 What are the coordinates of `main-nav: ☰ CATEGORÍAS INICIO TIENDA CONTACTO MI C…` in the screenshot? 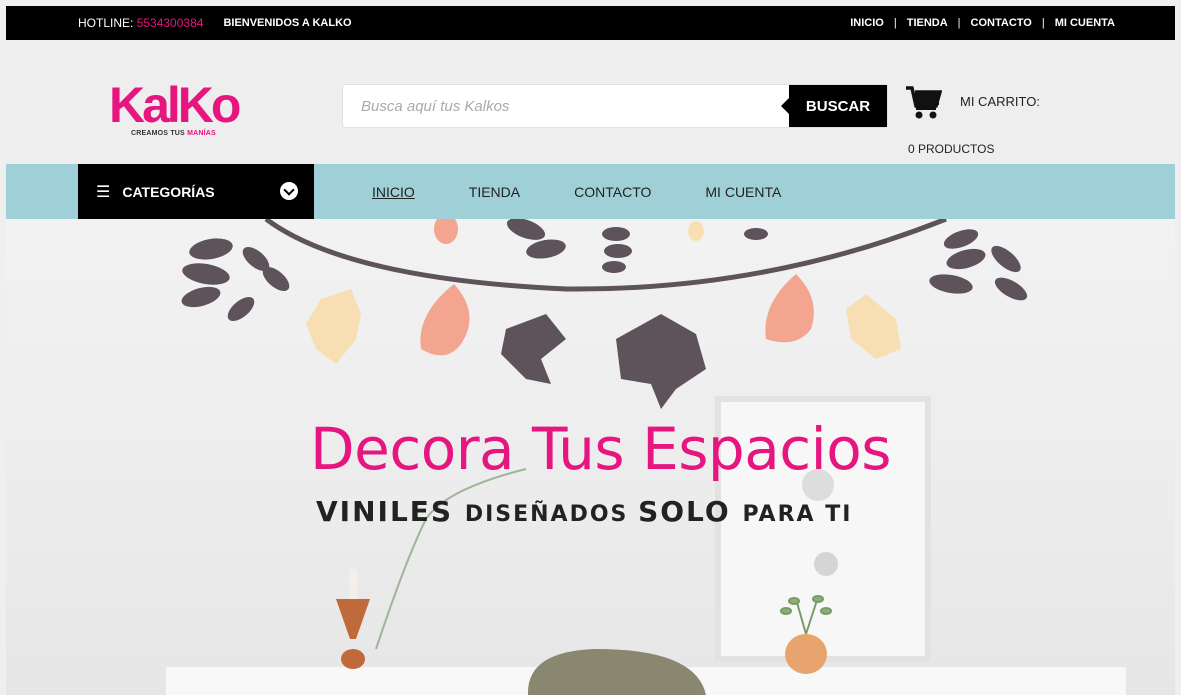 It's located at (590, 191).